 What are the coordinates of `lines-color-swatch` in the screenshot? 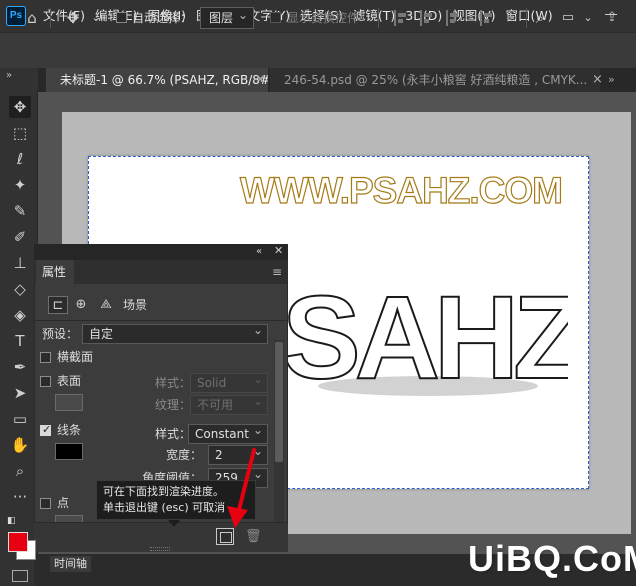 It's located at (69, 451).